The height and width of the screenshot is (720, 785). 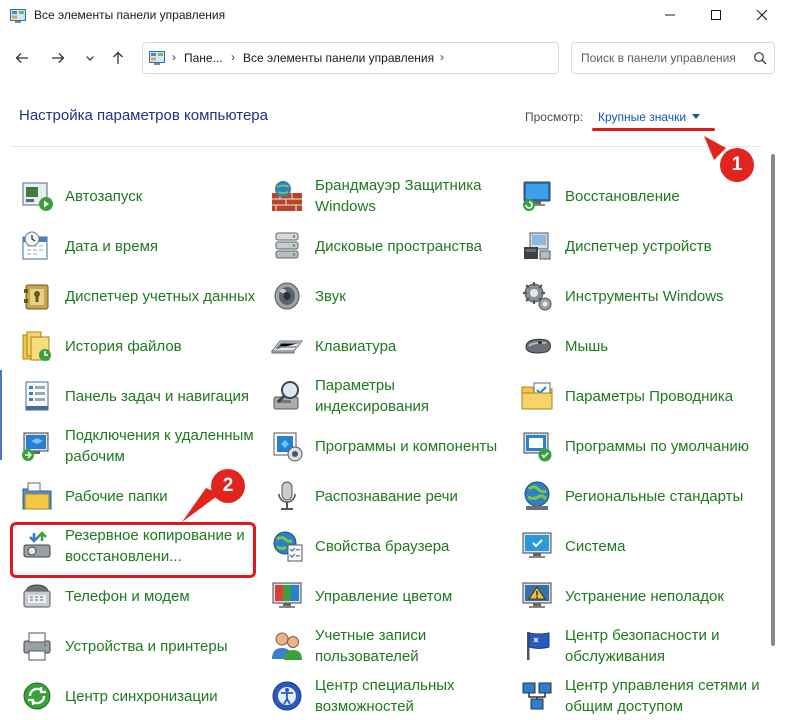 What do you see at coordinates (287, 245) in the screenshot?
I see `storage-spaces-icon` at bounding box center [287, 245].